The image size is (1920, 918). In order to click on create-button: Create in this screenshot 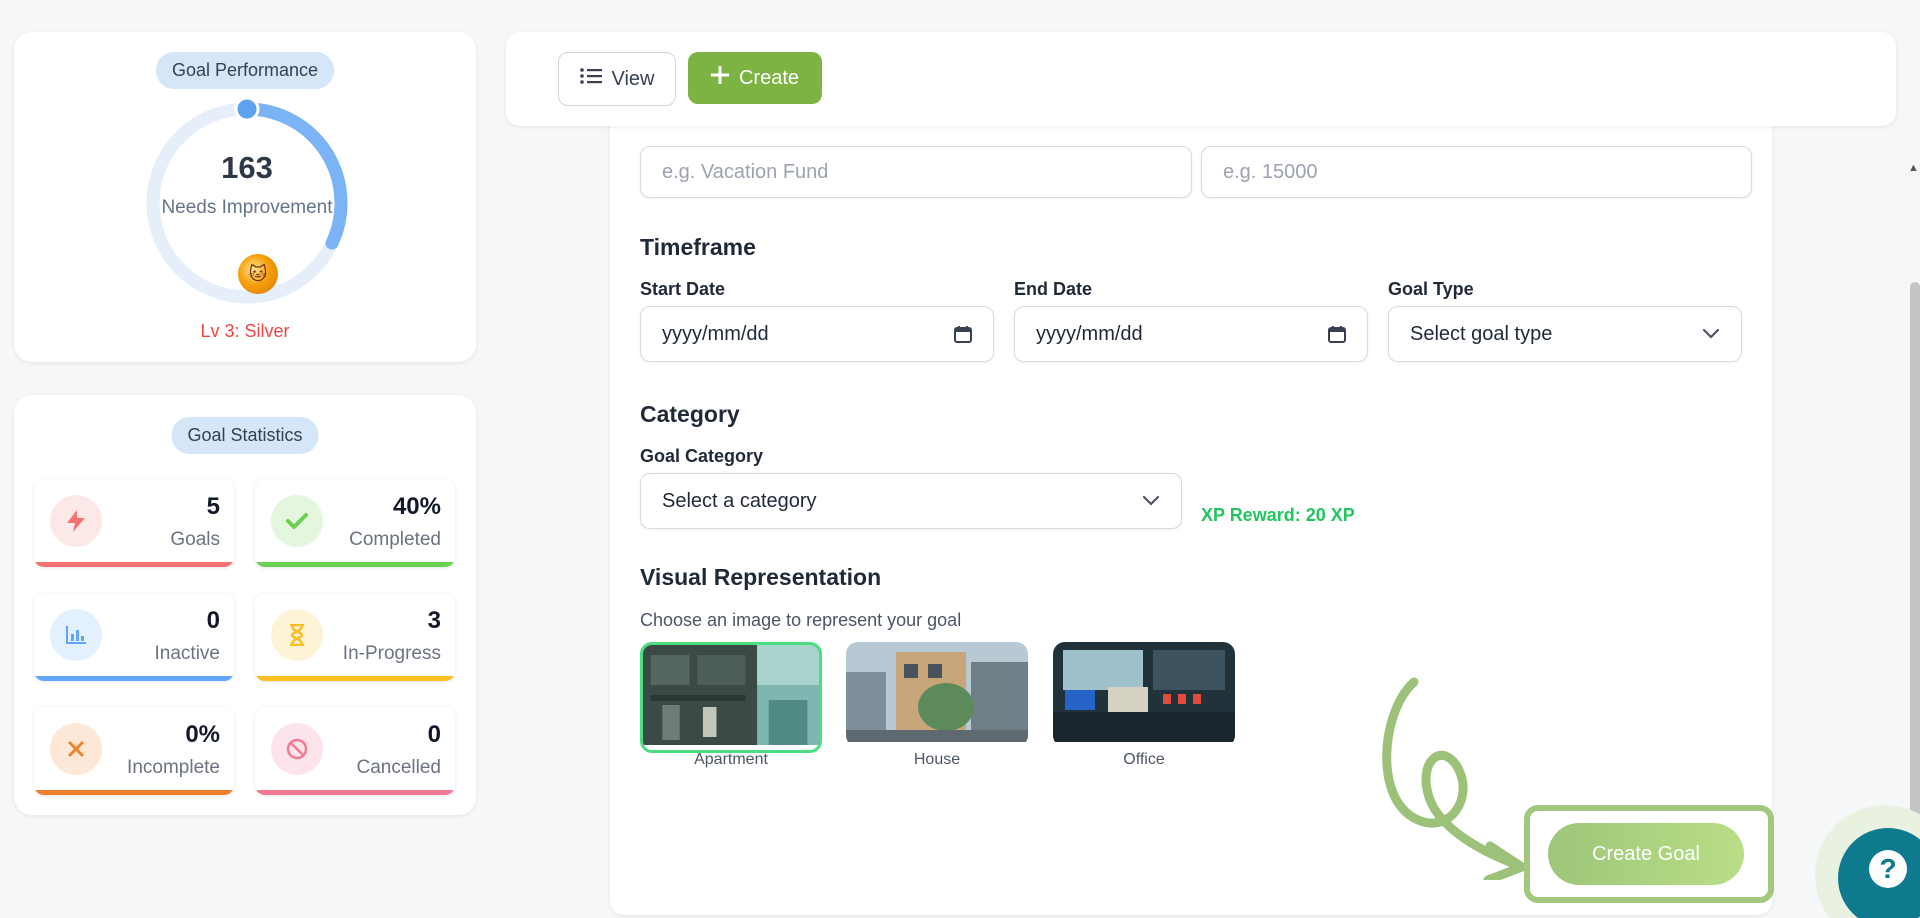, I will do `click(755, 78)`.